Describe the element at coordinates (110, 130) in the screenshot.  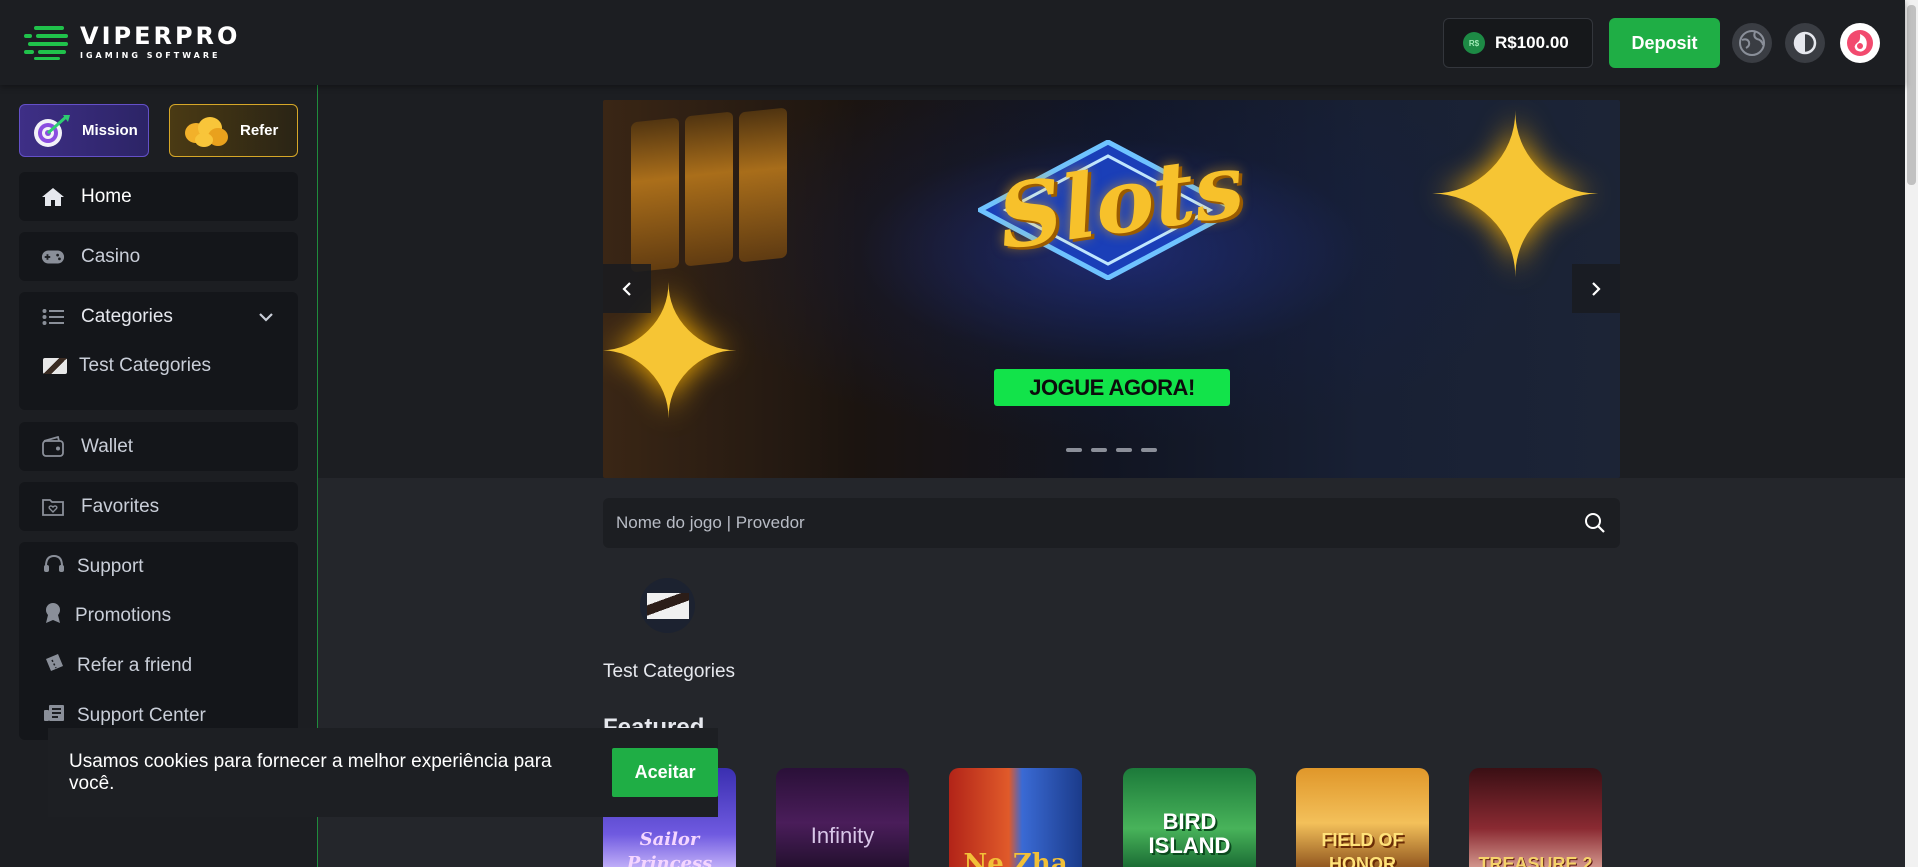
I see `mission-label: Mission` at that location.